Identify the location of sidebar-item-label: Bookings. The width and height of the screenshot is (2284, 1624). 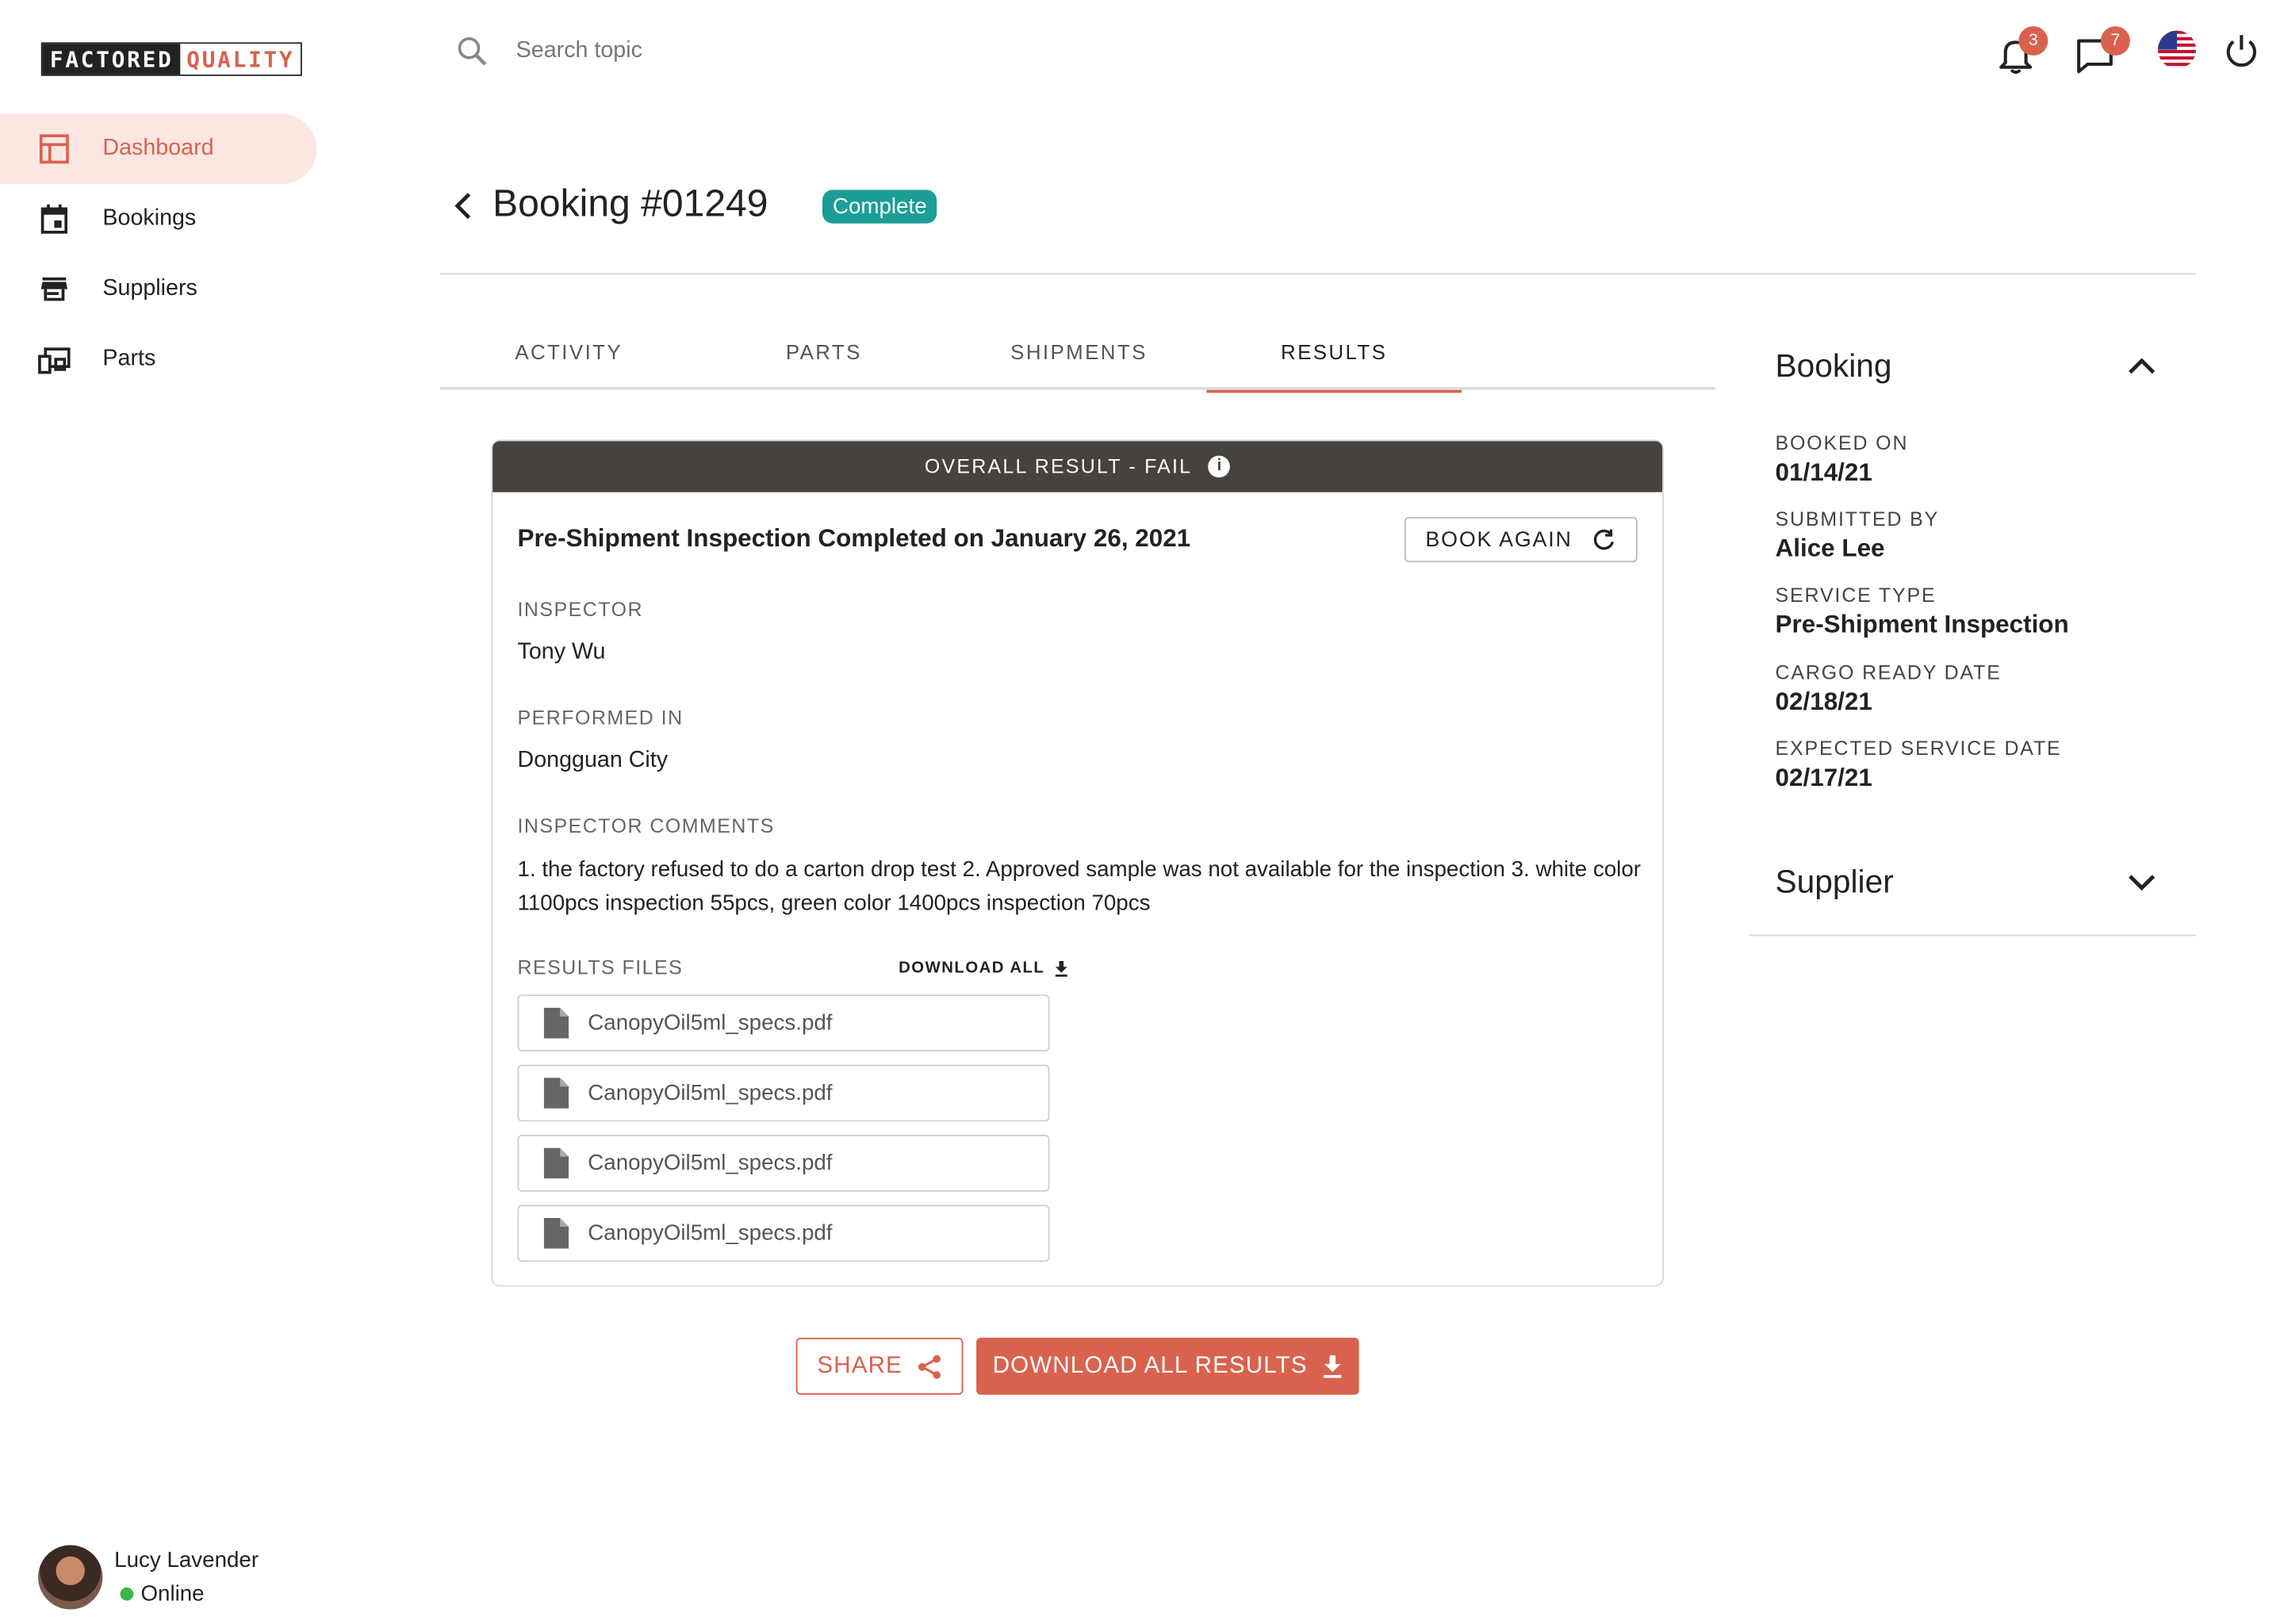
(149, 218).